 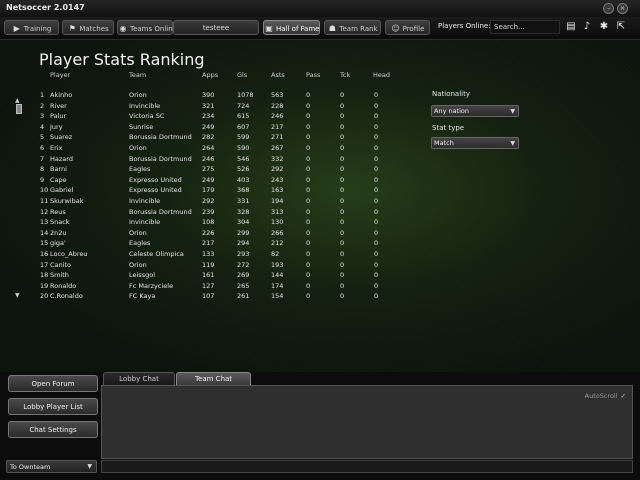 I want to click on cell-player: C.Ronaldo, so click(x=66, y=296).